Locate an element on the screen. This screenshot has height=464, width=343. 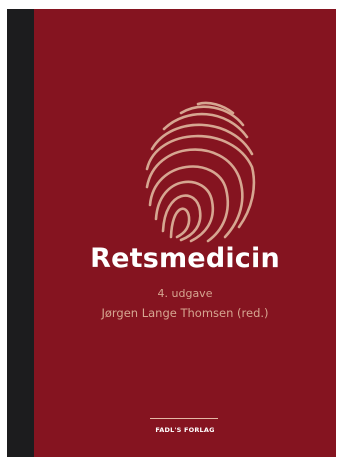
book-edition: 4. udgave is located at coordinates (185, 293).